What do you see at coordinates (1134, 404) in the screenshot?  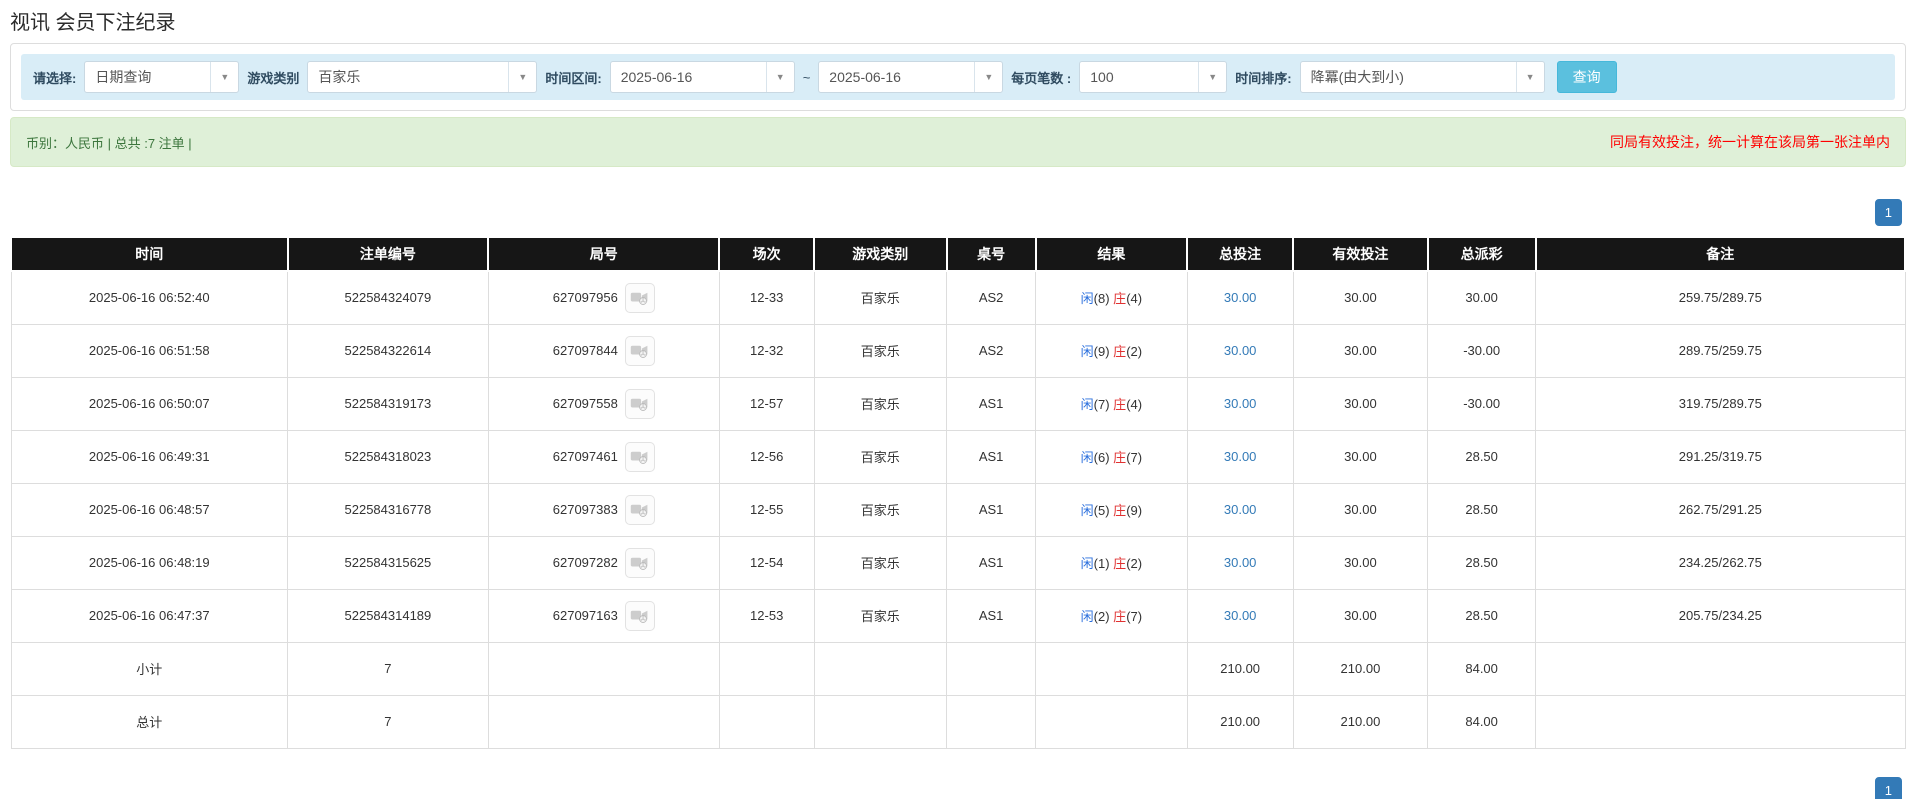 I see `result-banker-points: (4)` at bounding box center [1134, 404].